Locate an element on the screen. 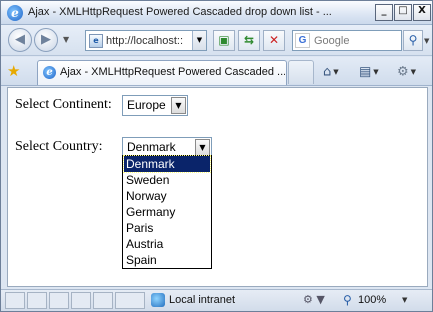 Image resolution: width=433 pixels, height=312 pixels. country-option: Germany is located at coordinates (167, 212).